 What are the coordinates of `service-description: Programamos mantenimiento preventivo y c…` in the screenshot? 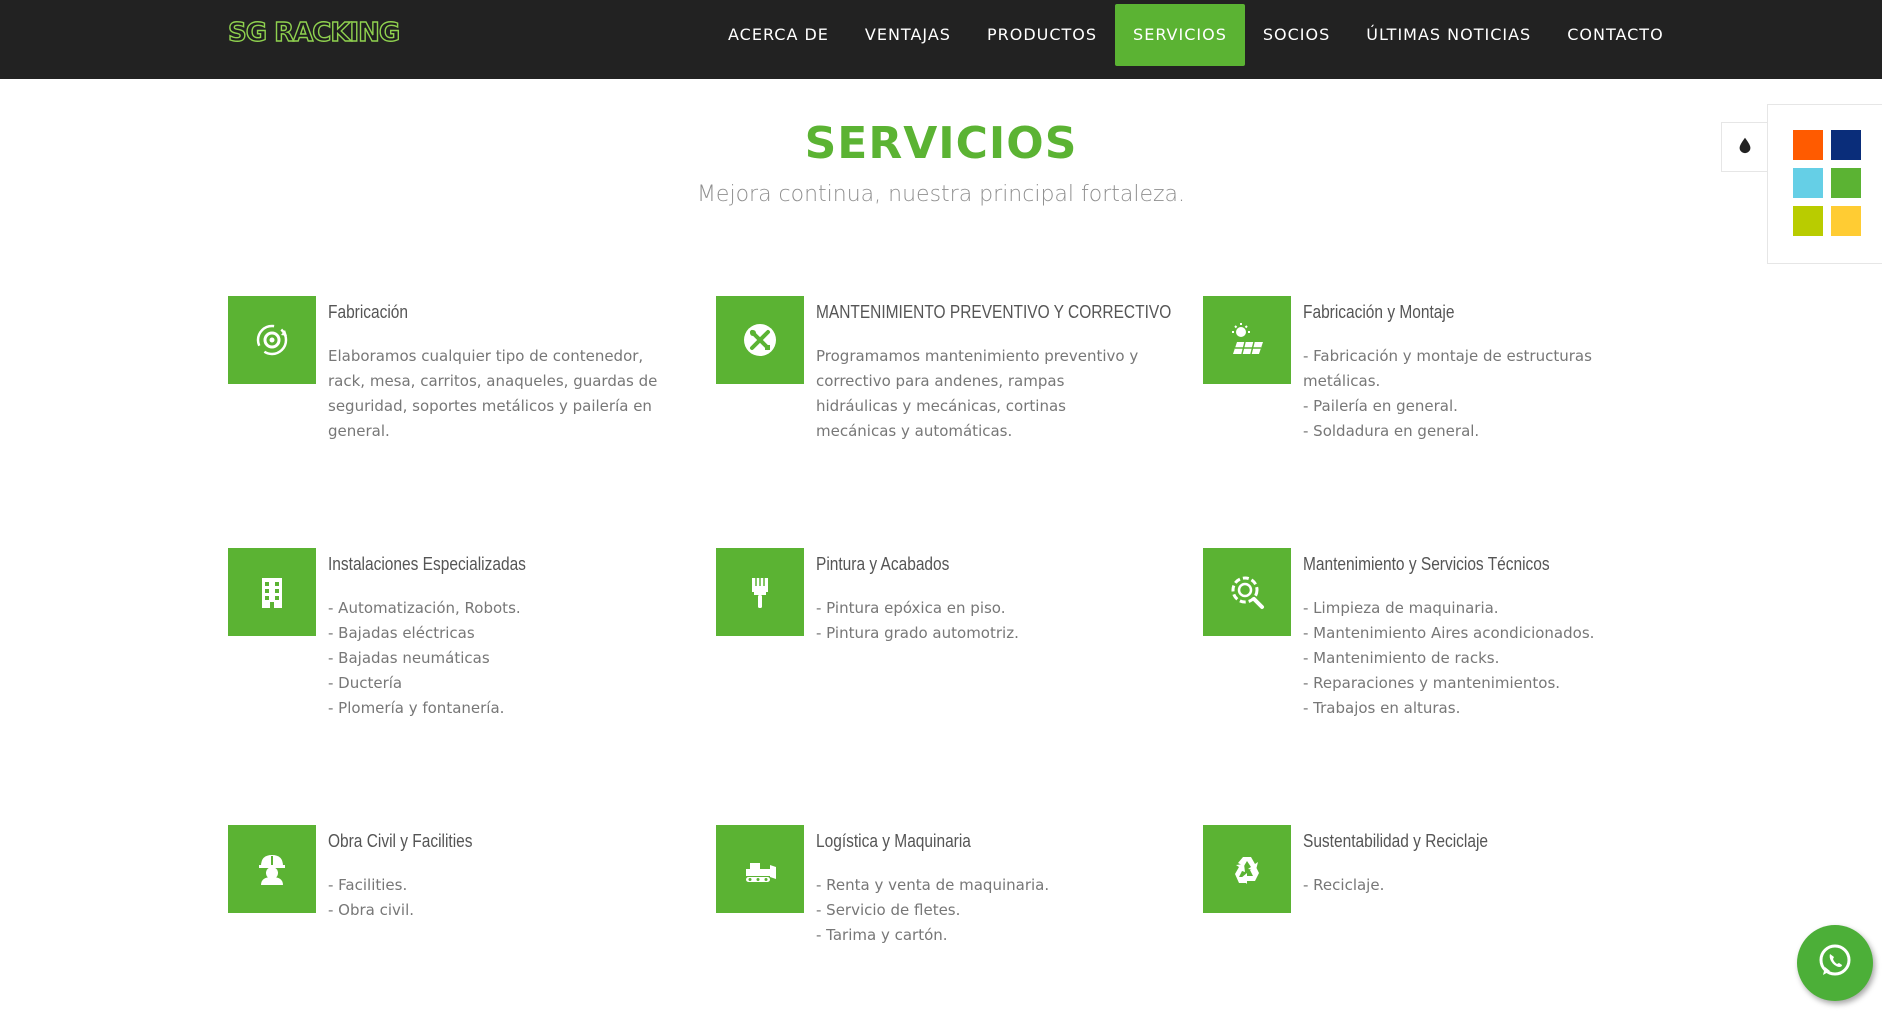 It's located at (977, 393).